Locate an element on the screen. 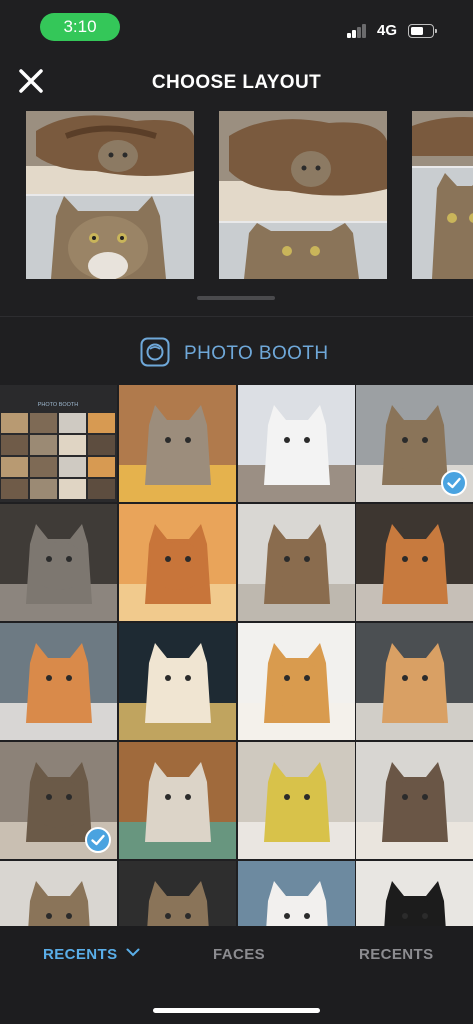  photo-orange-cat-closeup is located at coordinates (296, 681).